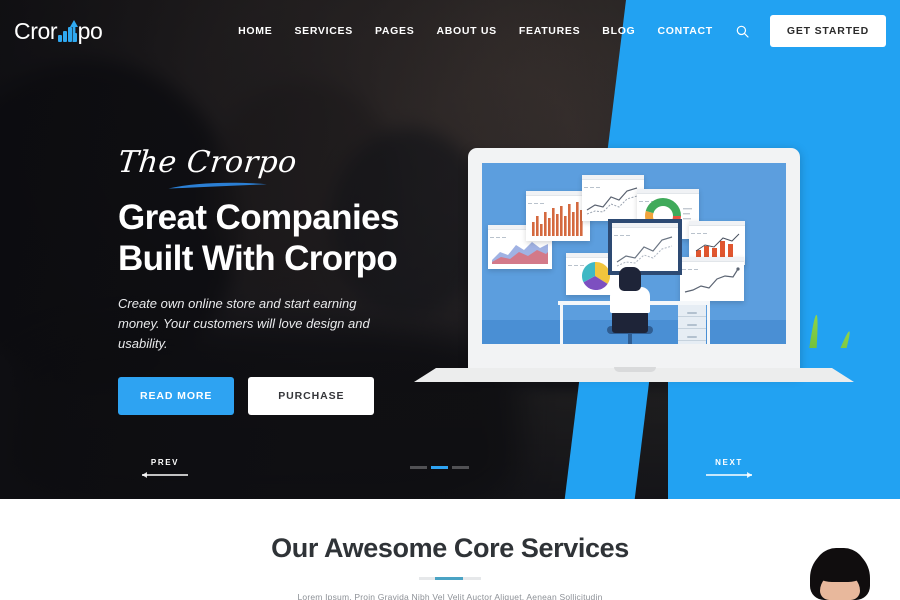 The height and width of the screenshot is (600, 900). I want to click on monitor-chart-icon, so click(644, 251).